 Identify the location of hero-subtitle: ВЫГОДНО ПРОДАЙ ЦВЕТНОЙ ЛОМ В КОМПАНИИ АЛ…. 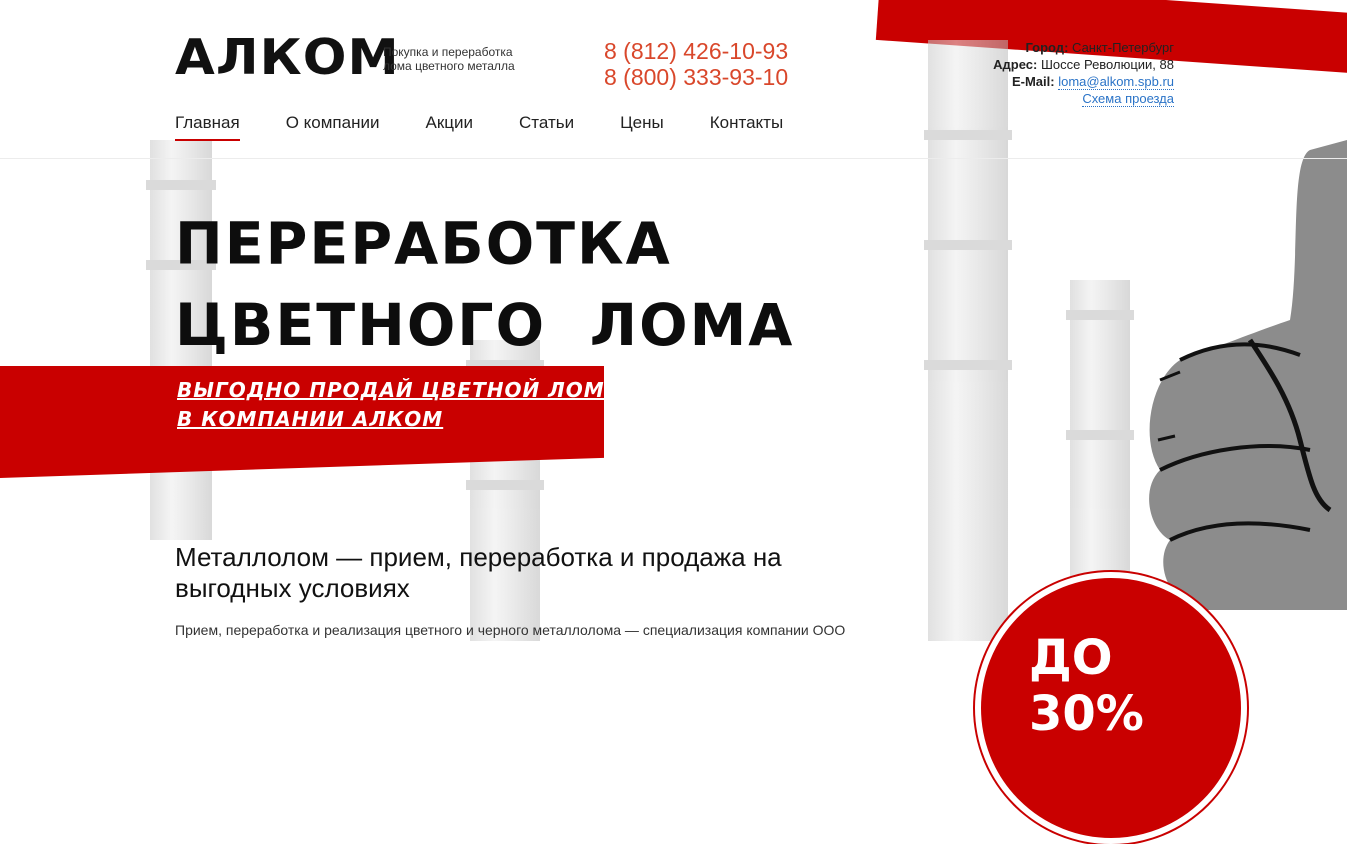
(391, 405).